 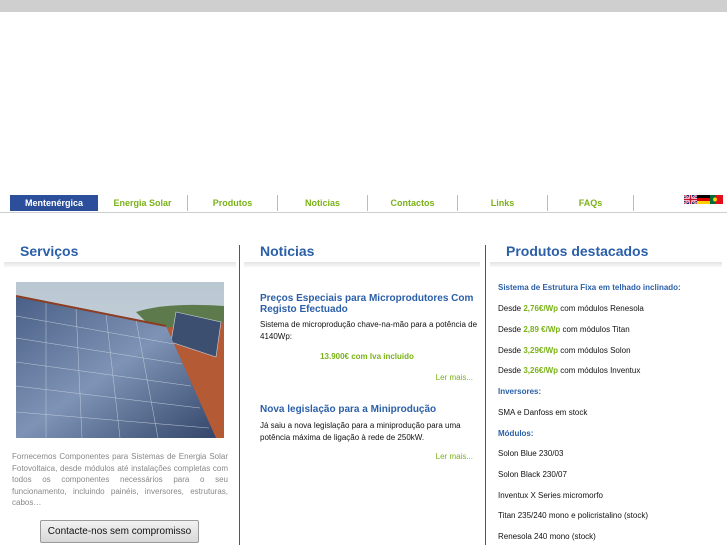 I want to click on produtos-title-rule, so click(x=606, y=264).